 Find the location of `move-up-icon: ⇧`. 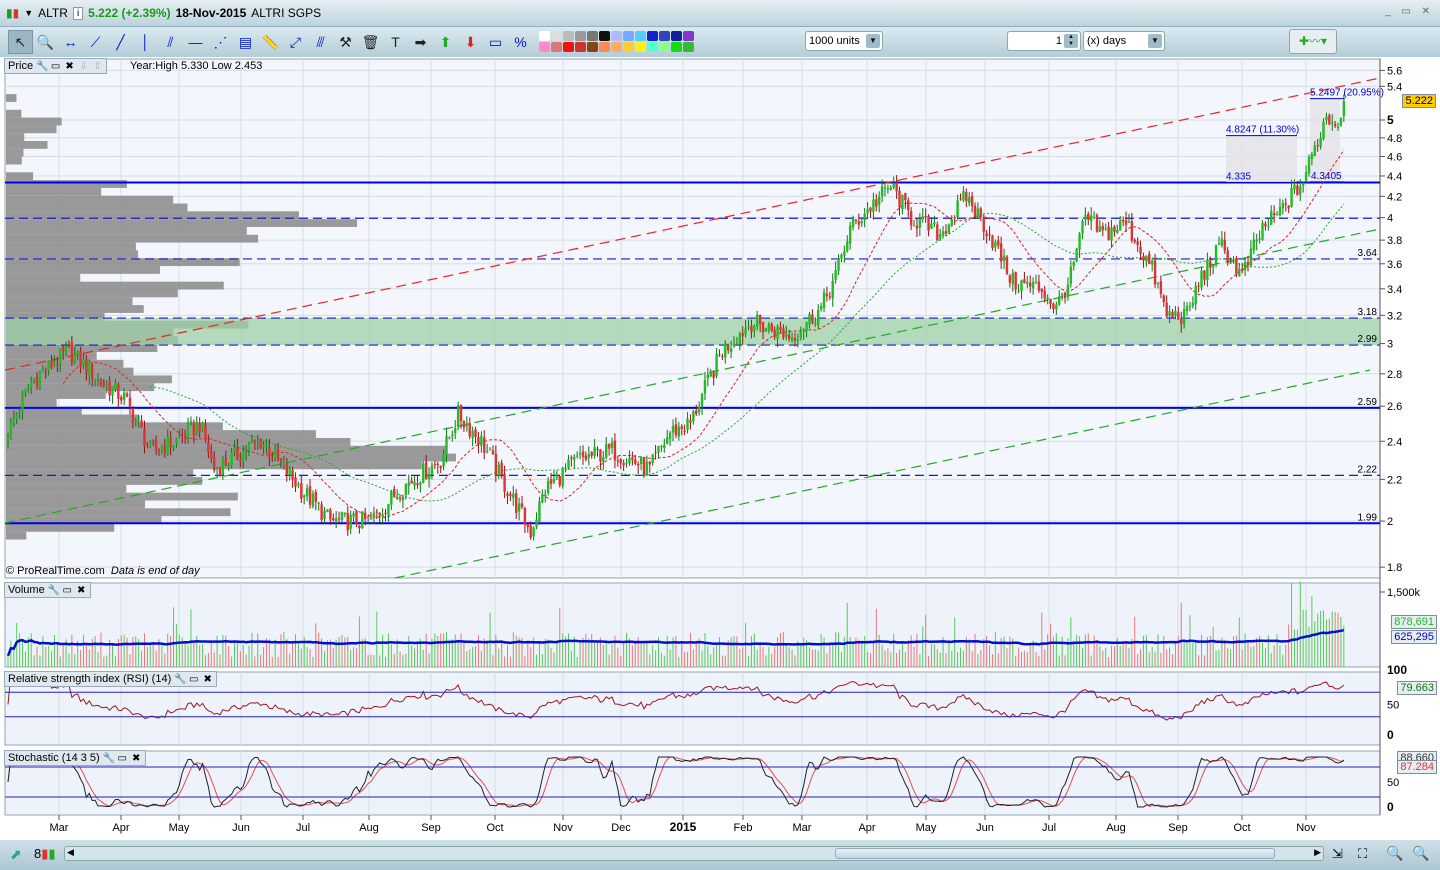

move-up-icon: ⇧ is located at coordinates (97, 66).